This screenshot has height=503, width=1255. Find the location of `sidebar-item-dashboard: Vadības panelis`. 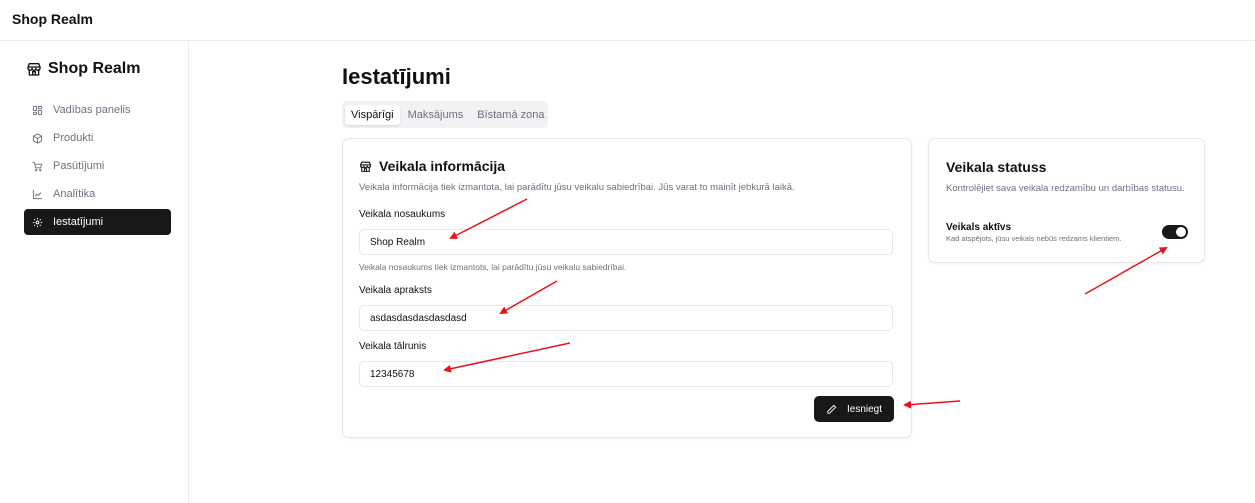

sidebar-item-dashboard: Vadības panelis is located at coordinates (97, 110).